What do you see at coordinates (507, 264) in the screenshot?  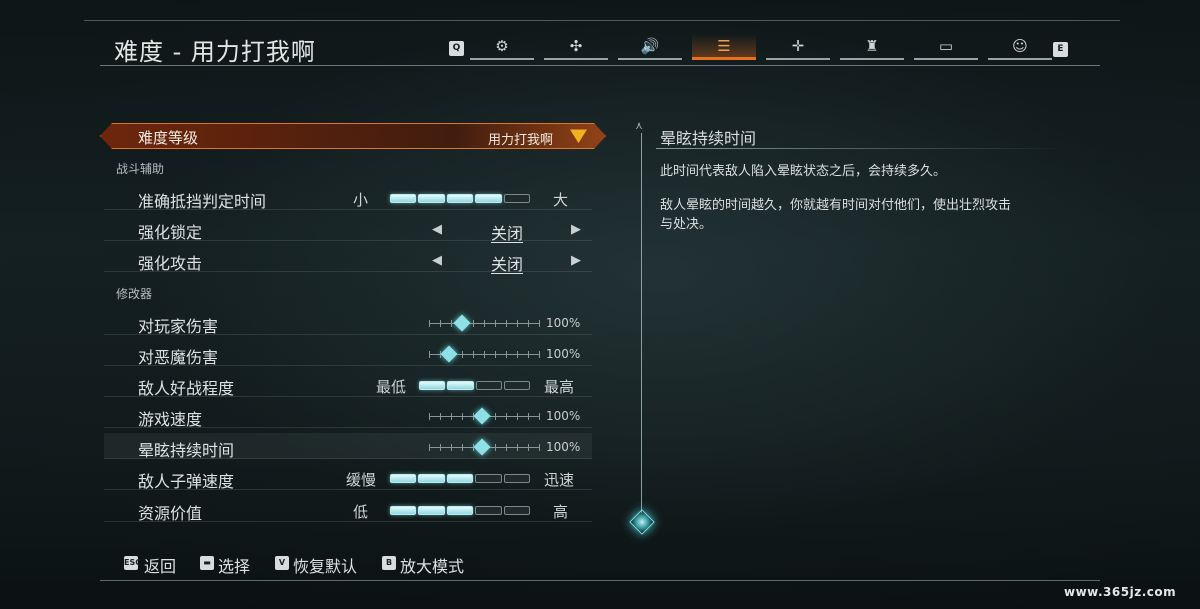 I see `attack-value: 关闭` at bounding box center [507, 264].